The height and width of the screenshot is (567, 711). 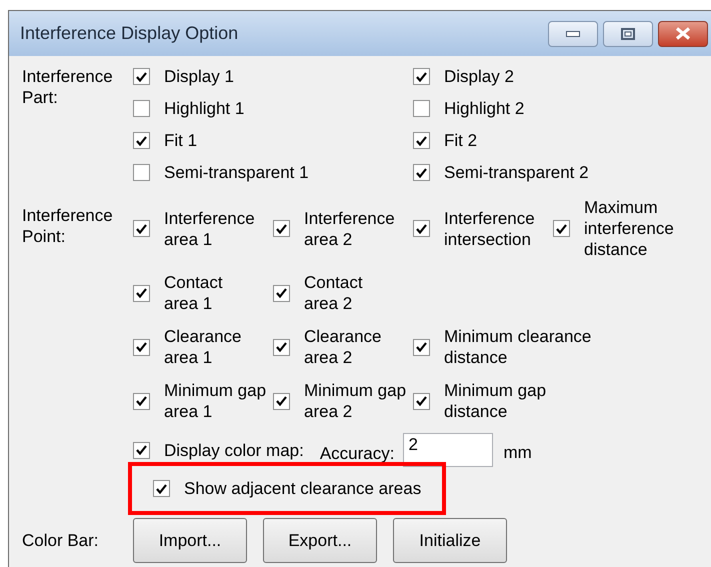 What do you see at coordinates (450, 540) in the screenshot?
I see `dialog-button: Initialize` at bounding box center [450, 540].